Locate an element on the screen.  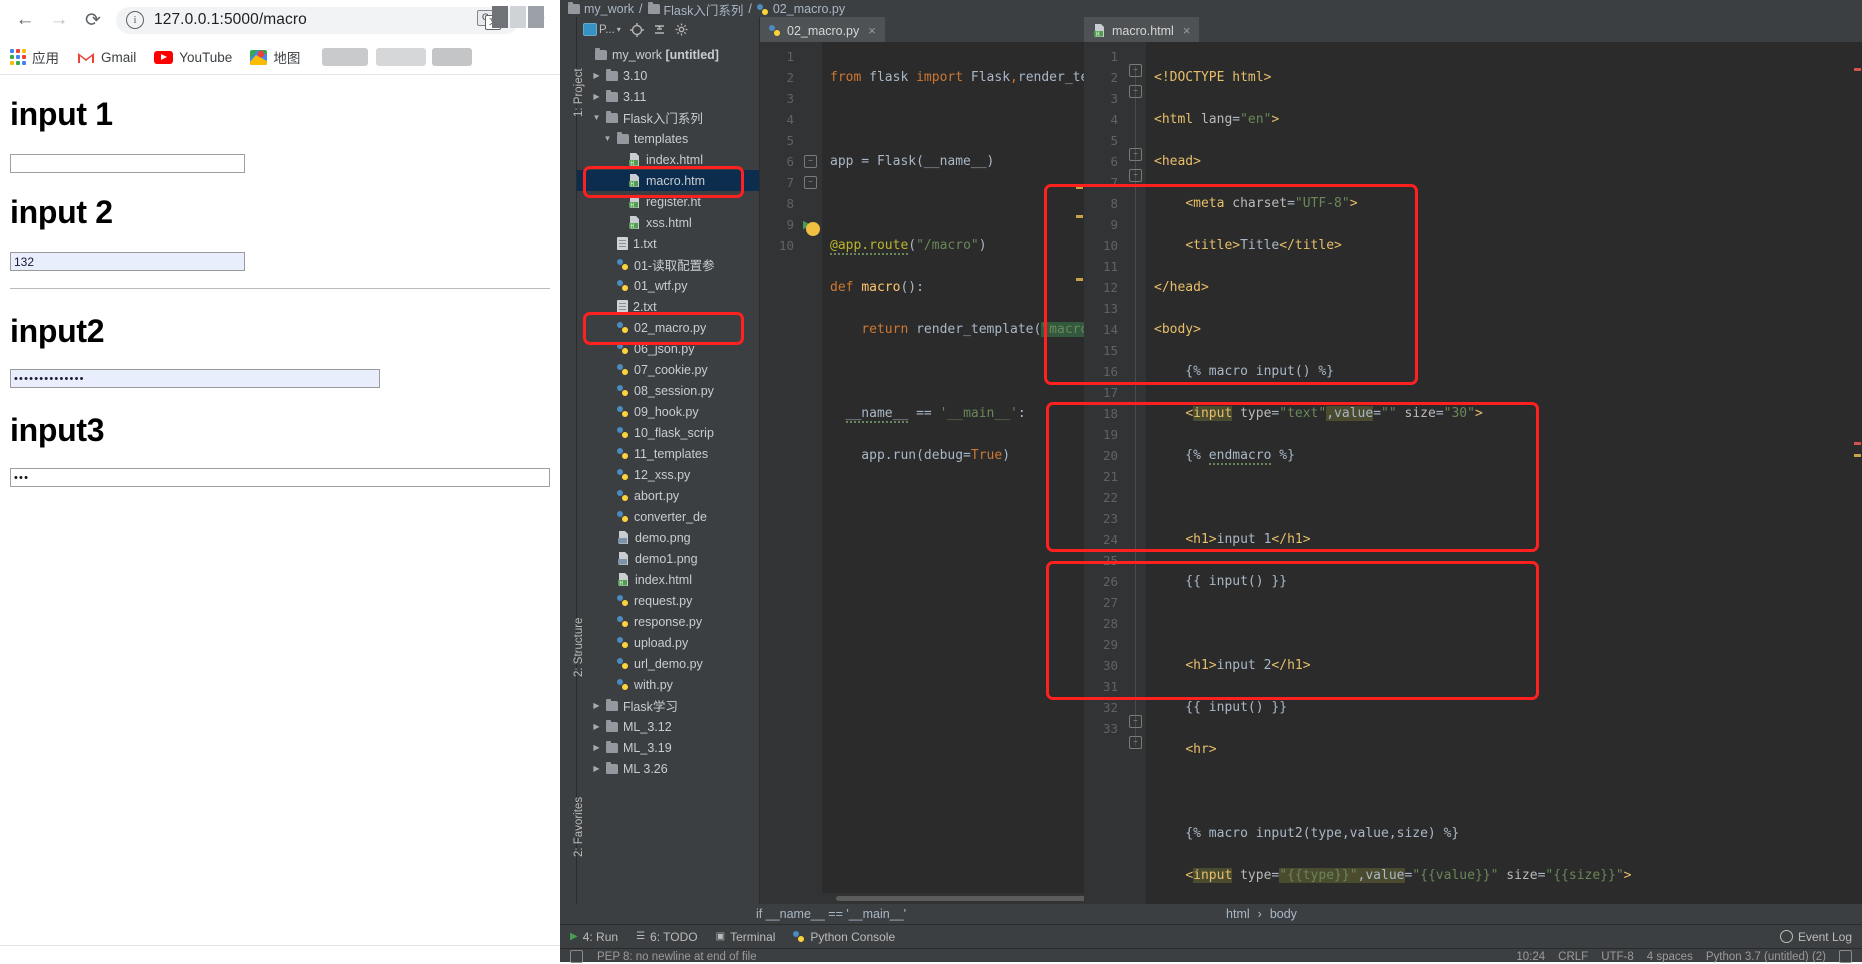
tree-item: Hmacro.htm is located at coordinates (668, 180).